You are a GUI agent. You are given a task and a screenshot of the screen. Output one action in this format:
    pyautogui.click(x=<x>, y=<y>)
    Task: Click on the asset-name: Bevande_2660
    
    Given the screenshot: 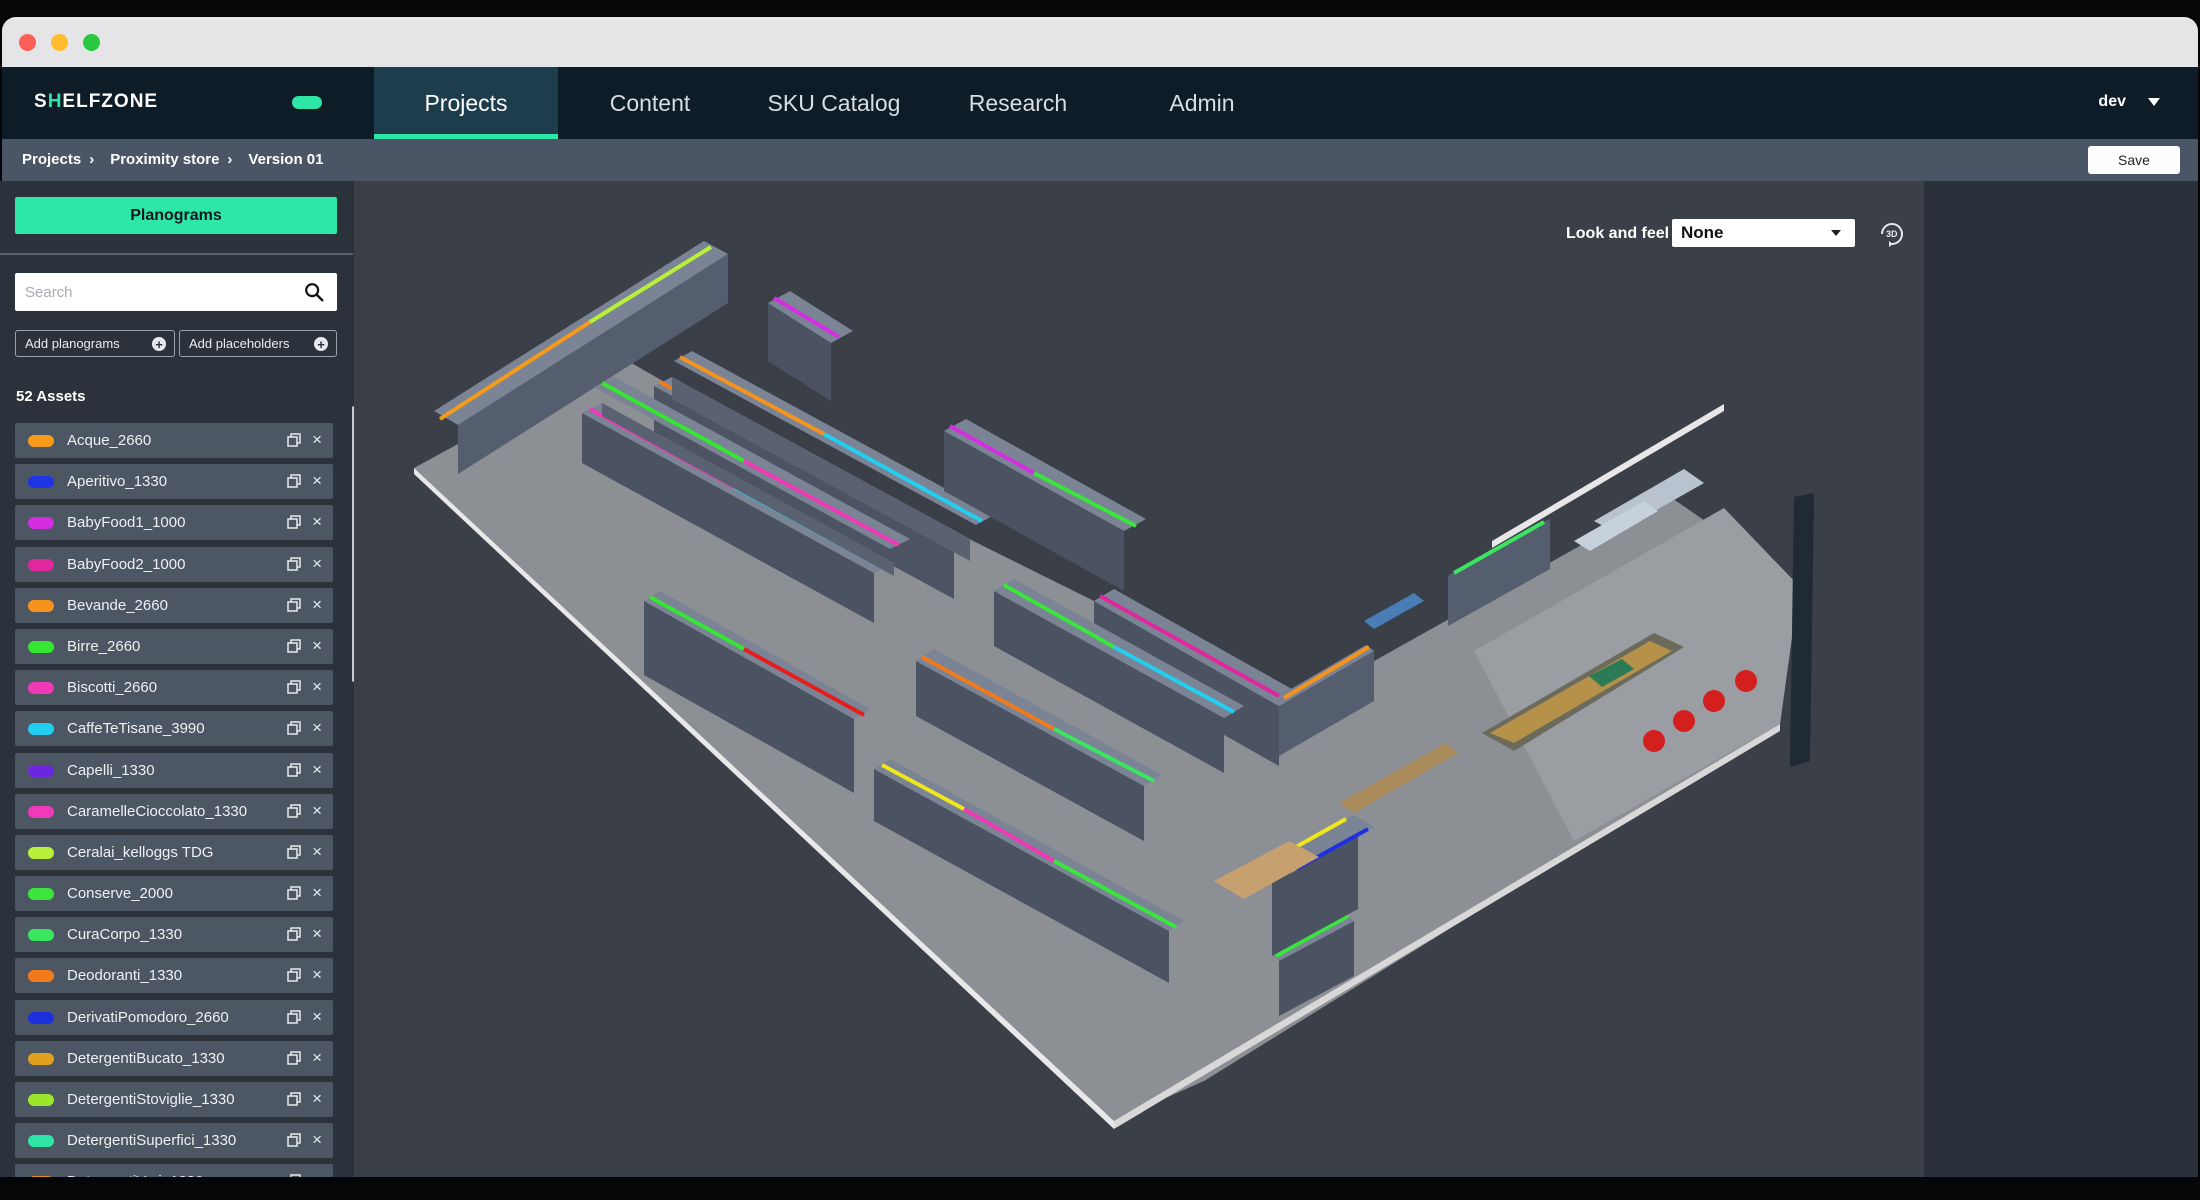 What is the action you would take?
    pyautogui.click(x=117, y=605)
    